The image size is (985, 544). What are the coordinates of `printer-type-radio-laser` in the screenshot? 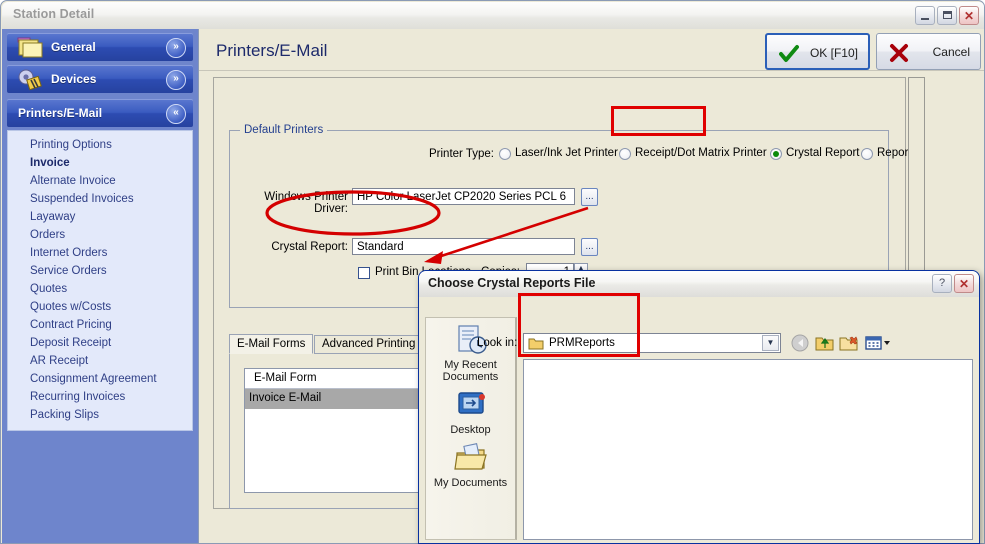 It's located at (505, 154).